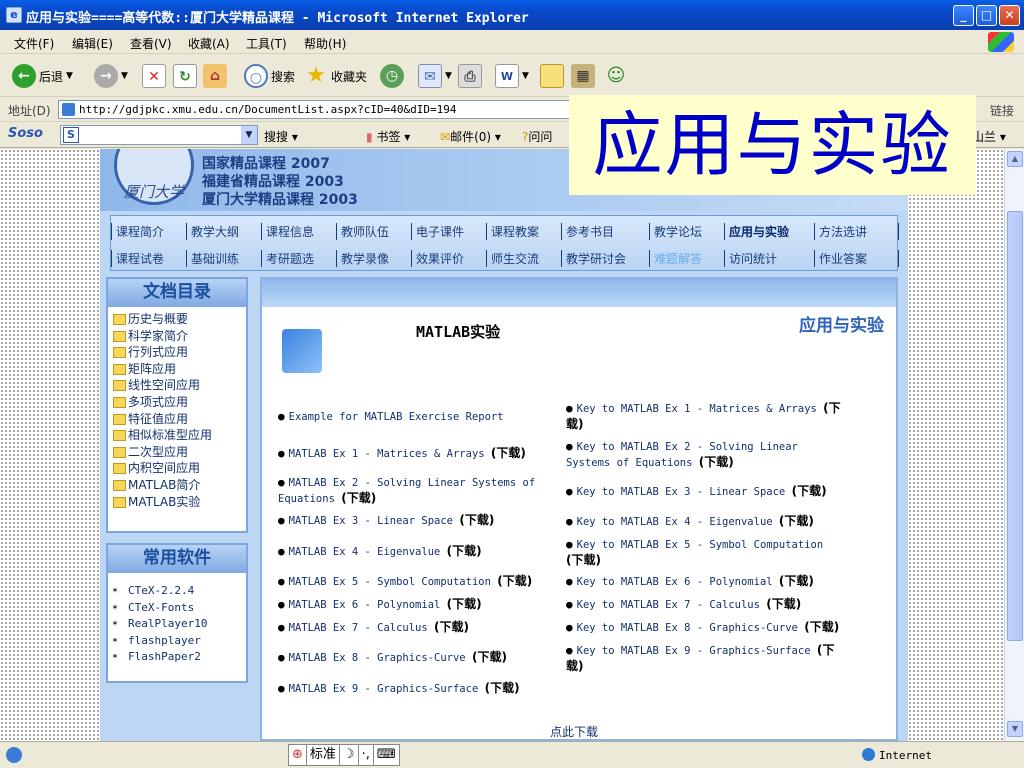  What do you see at coordinates (525, 76) in the screenshot?
I see `edit-dropdown-icon: ▼` at bounding box center [525, 76].